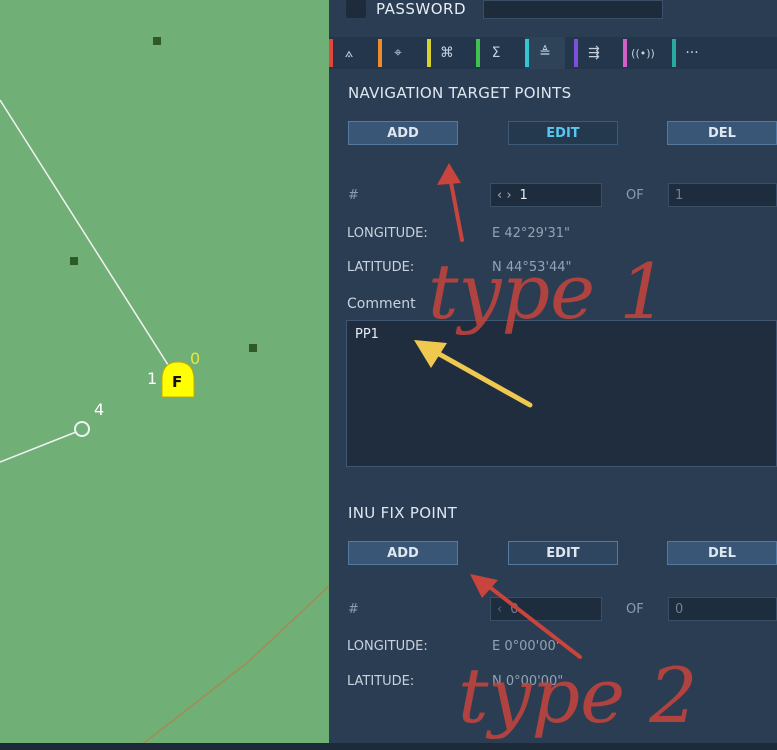 Image resolution: width=777 pixels, height=750 pixels. Describe the element at coordinates (481, 377) in the screenshot. I see `annotation-arrow-yellow` at that location.